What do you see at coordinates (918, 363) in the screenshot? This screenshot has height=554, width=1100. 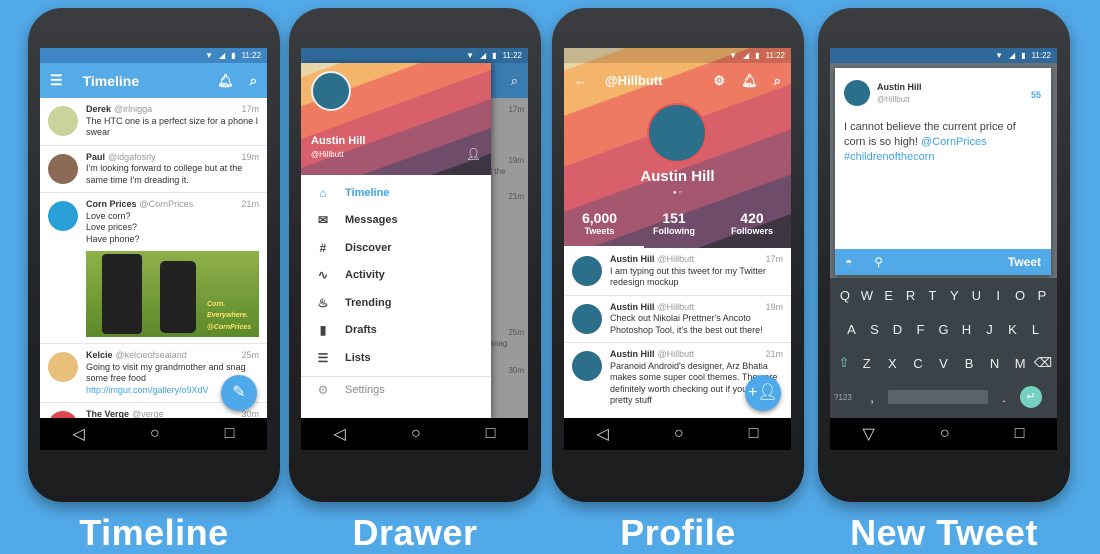 I see `key: C` at bounding box center [918, 363].